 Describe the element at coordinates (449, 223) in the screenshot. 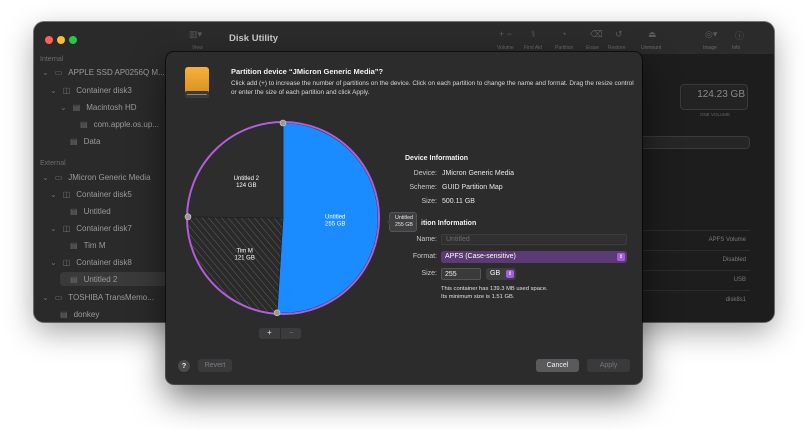

I see `partition-info-header: ition Information` at that location.